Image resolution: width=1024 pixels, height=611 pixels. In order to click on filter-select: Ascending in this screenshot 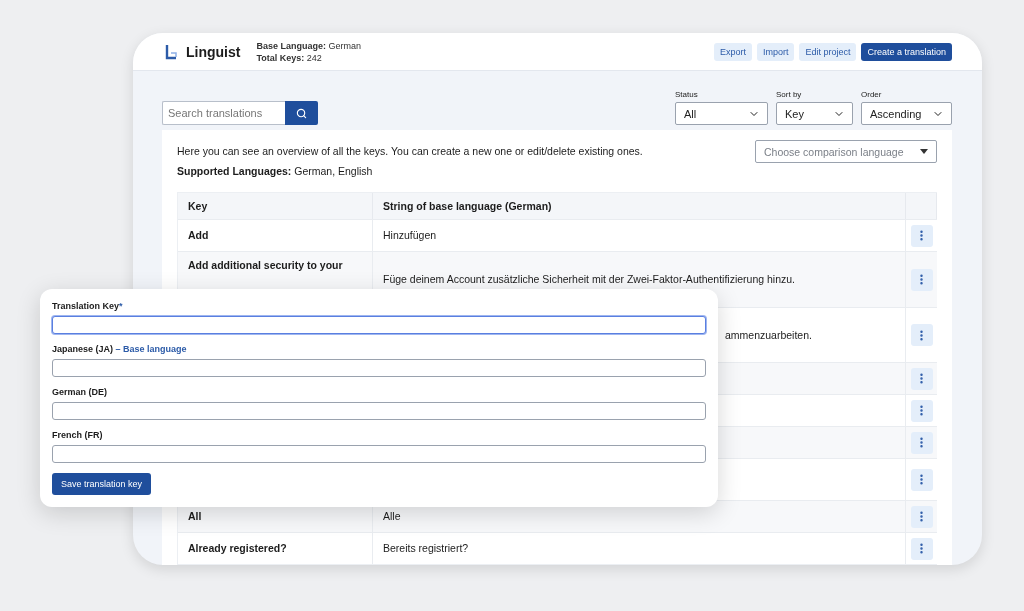, I will do `click(906, 113)`.